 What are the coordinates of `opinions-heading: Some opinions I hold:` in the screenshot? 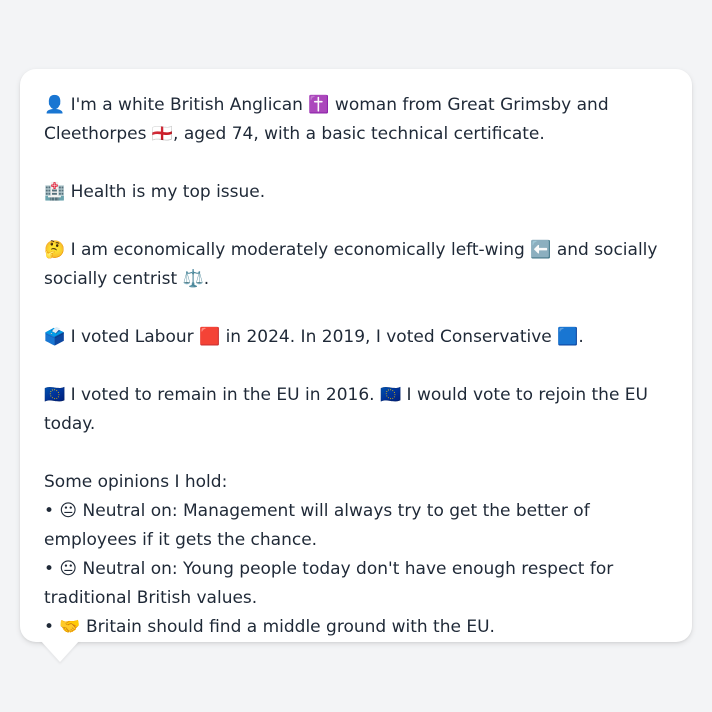 It's located at (136, 482).